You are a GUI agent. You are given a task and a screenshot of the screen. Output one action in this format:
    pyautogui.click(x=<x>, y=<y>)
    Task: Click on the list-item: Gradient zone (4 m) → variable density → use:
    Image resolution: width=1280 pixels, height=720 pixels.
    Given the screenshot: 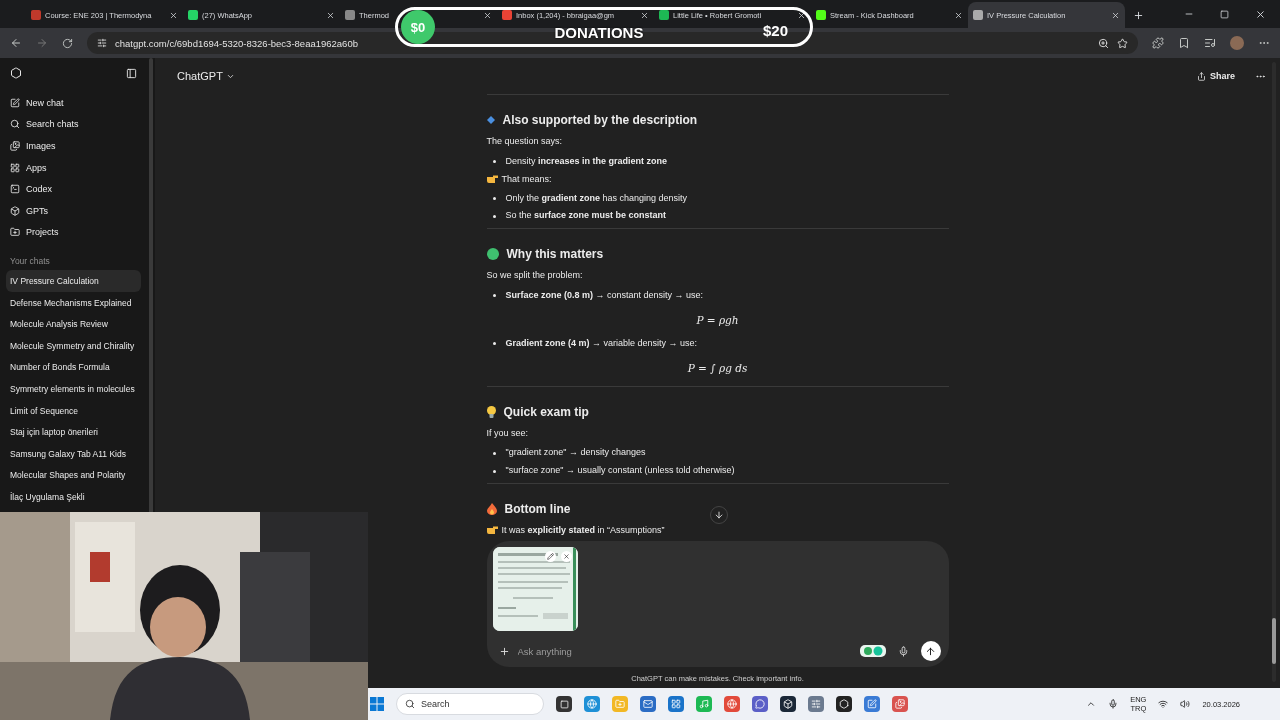 What is the action you would take?
    pyautogui.click(x=601, y=343)
    